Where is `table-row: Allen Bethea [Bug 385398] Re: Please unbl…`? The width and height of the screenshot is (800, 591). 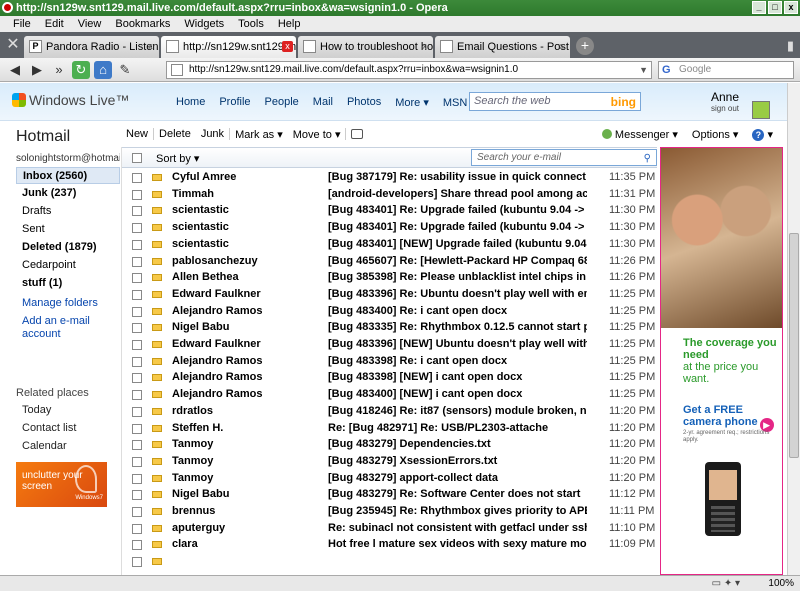 table-row: Allen Bethea [Bug 385398] Re: Please unbl… is located at coordinates (389, 277).